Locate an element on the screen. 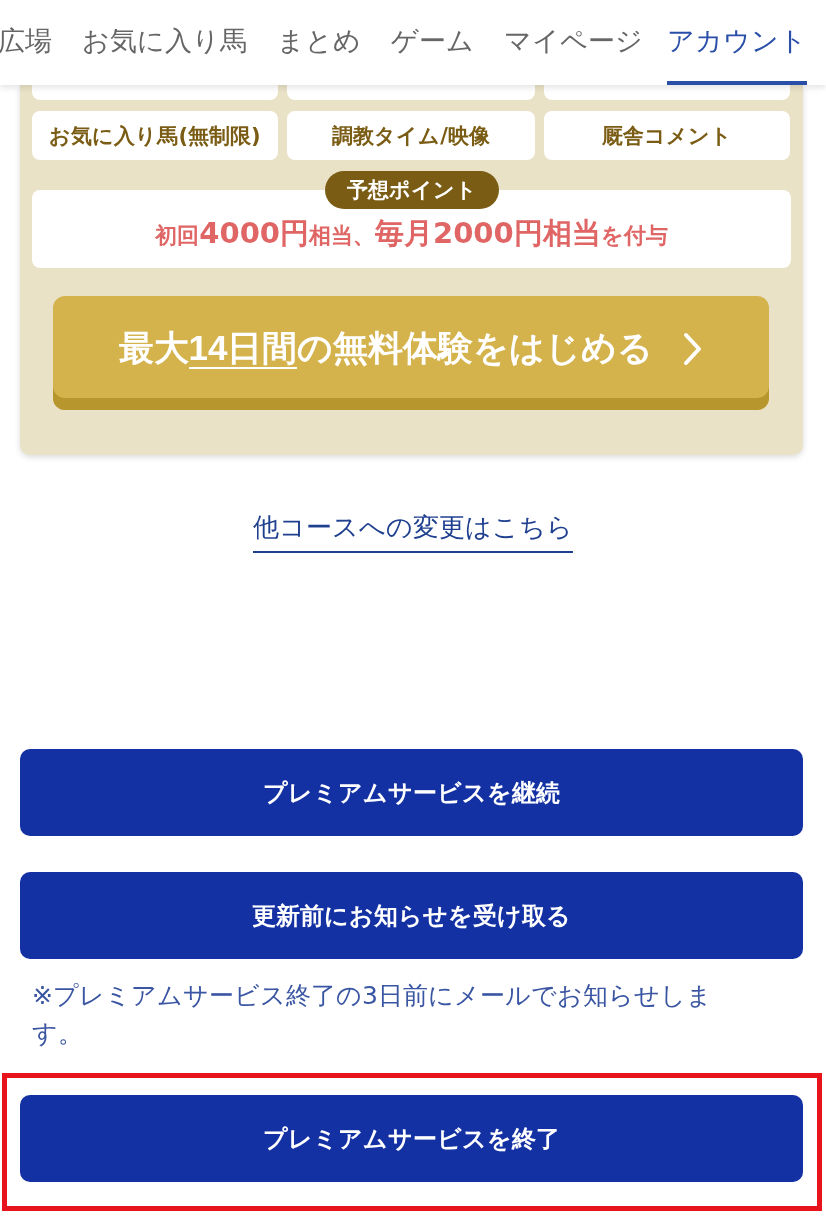  feature-chip: 調教タイム/映像 is located at coordinates (411, 135).